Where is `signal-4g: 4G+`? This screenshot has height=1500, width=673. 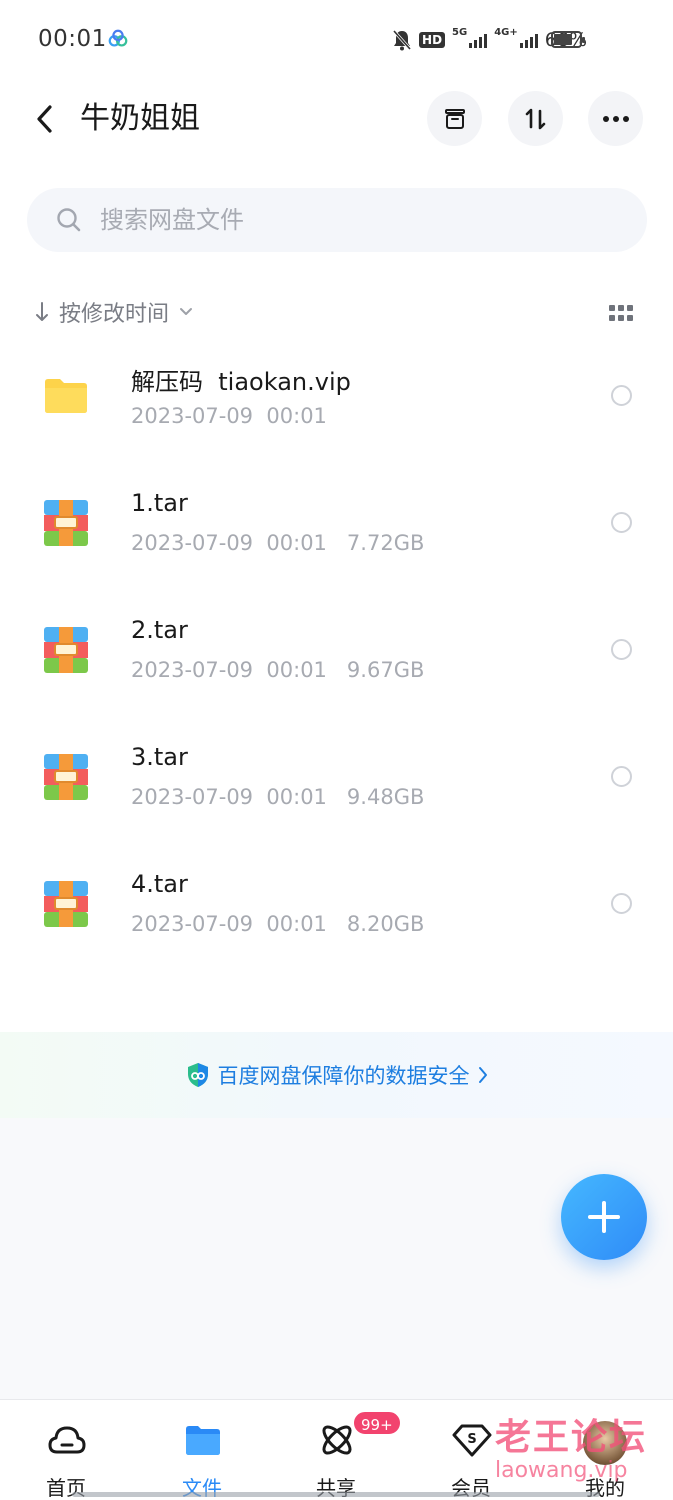
signal-4g: 4G+ is located at coordinates (516, 37).